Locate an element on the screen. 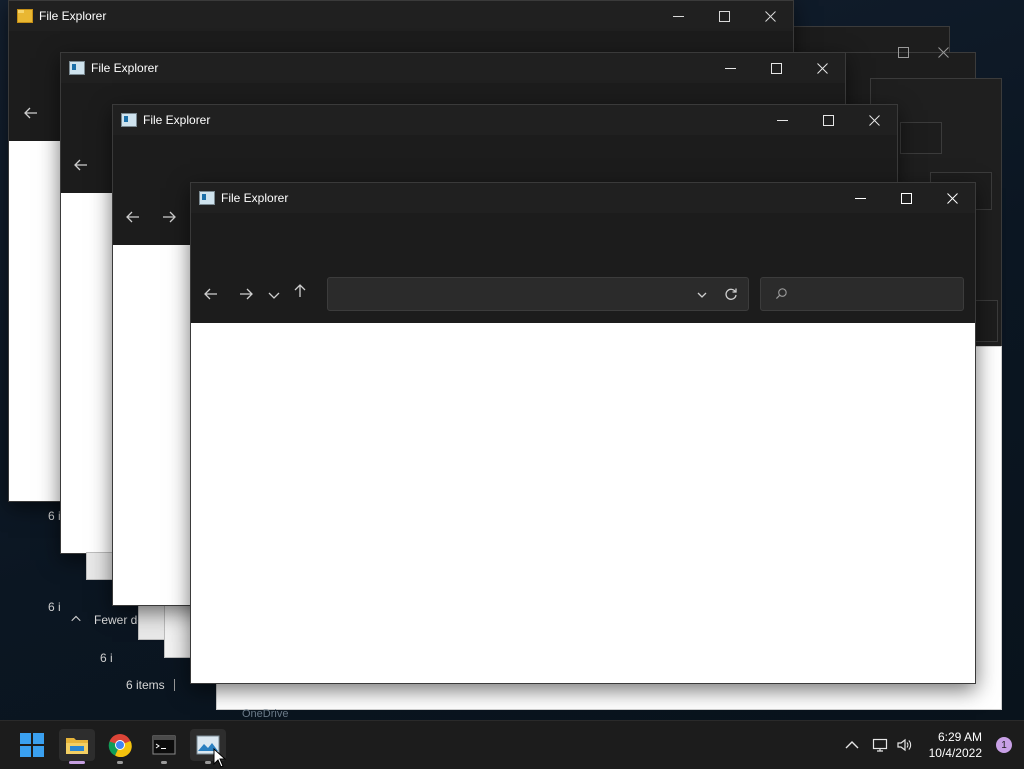  ghost-close-icon is located at coordinates (943, 52).